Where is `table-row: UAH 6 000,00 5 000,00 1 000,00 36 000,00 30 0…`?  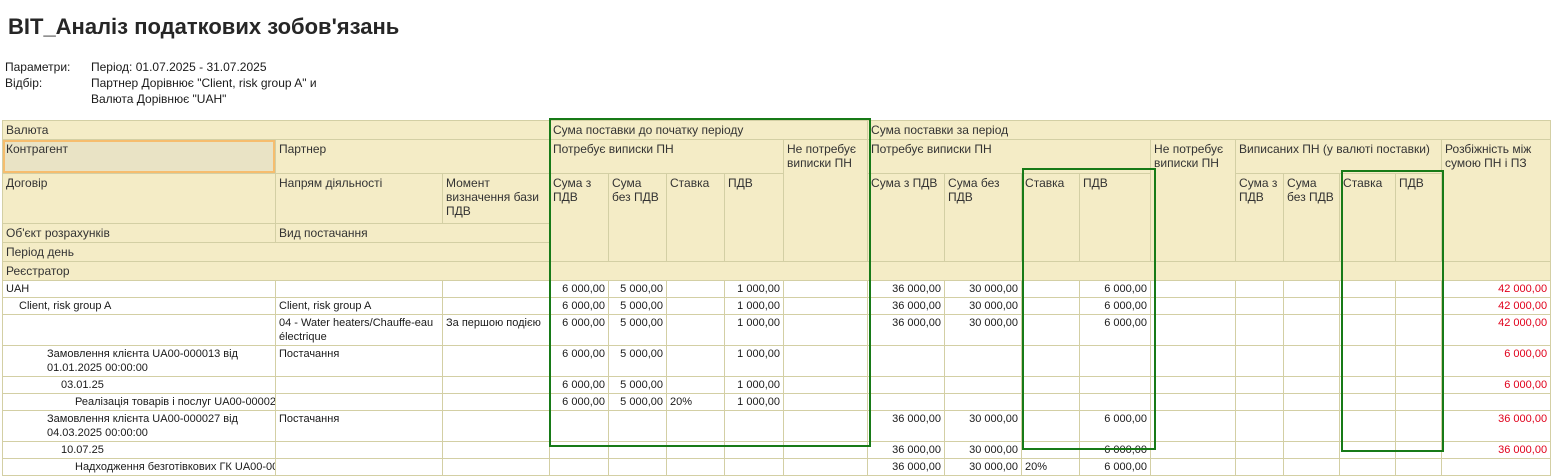 table-row: UAH 6 000,00 5 000,00 1 000,00 36 000,00 30 0… is located at coordinates (777, 289).